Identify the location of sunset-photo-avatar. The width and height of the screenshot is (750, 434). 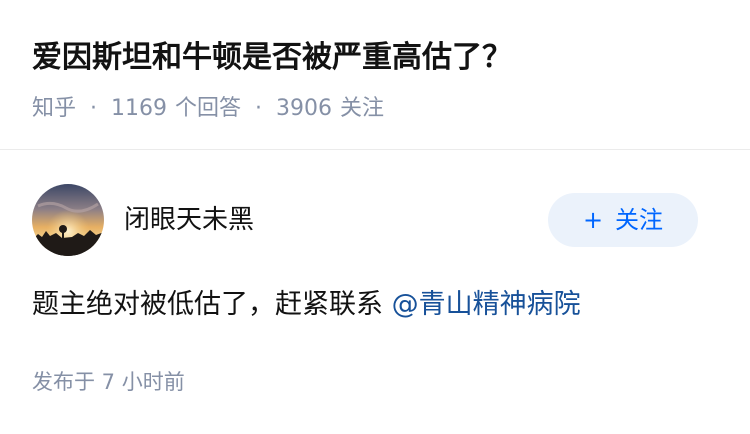
(68, 220).